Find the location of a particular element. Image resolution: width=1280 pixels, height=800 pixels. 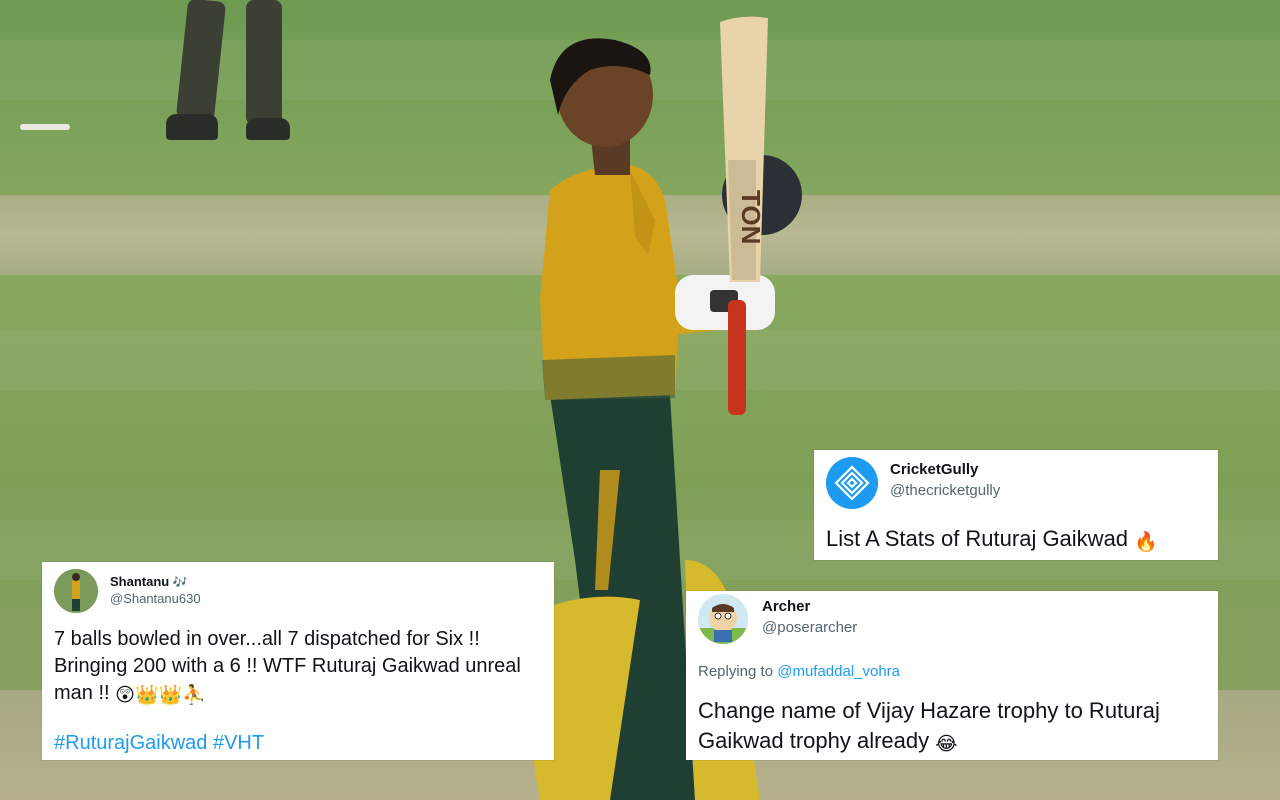

laughing-emoji-icon: 😂 is located at coordinates (946, 744).